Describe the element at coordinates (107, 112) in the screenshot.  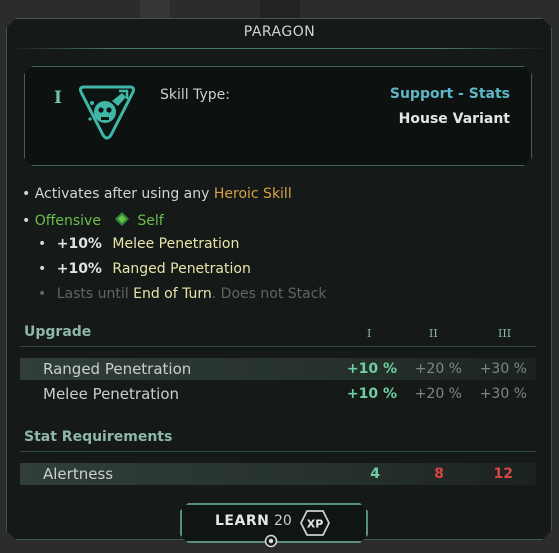
I see `wrench-skull-icon` at that location.